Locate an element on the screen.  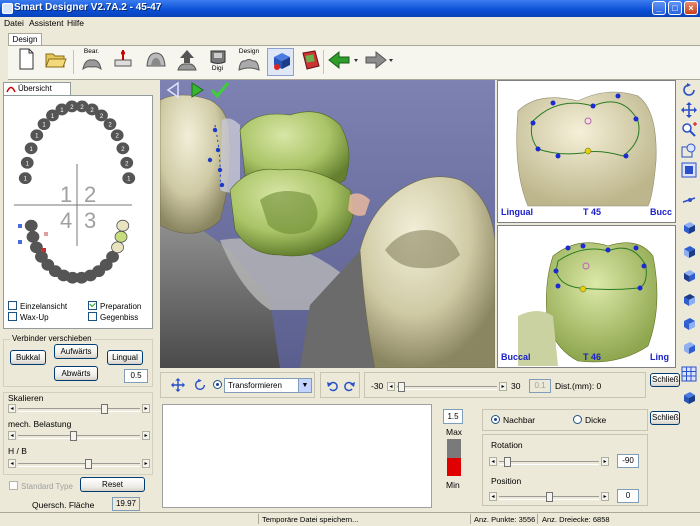
tooth-chart: 11111112 22222221 1 2 4 3 is located at coordinates (78, 193).